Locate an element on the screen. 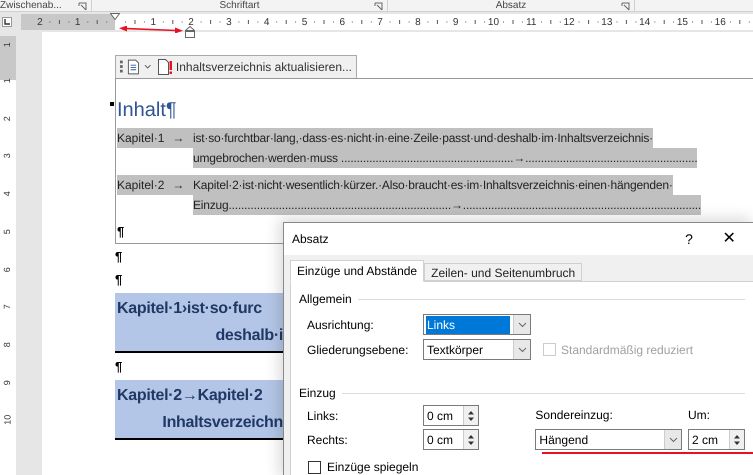  ruler-number: 2 is located at coordinates (7, 119).